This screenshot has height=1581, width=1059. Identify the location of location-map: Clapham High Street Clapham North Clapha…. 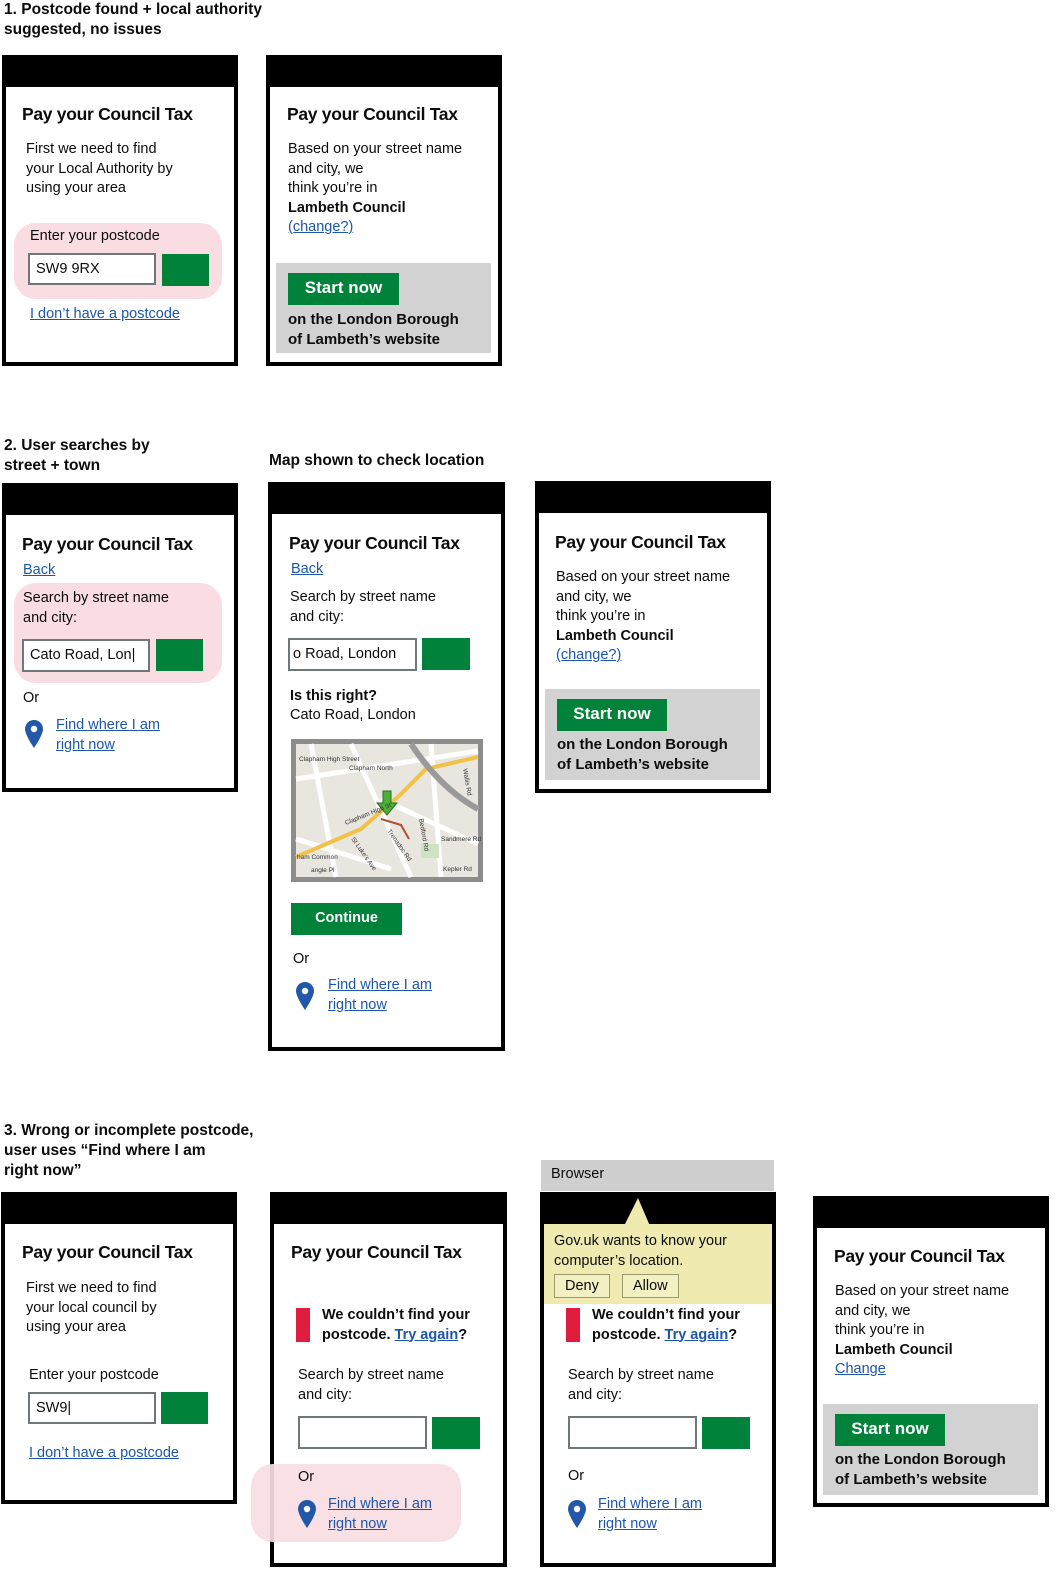
(387, 810).